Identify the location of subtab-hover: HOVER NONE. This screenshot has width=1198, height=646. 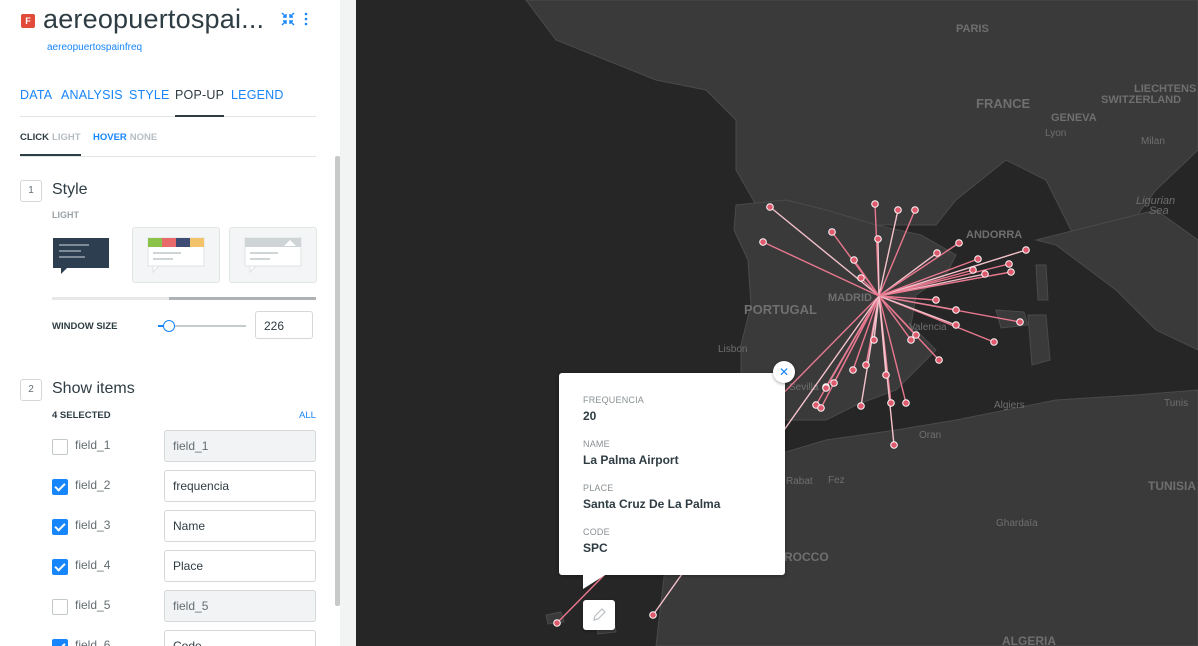
(125, 137).